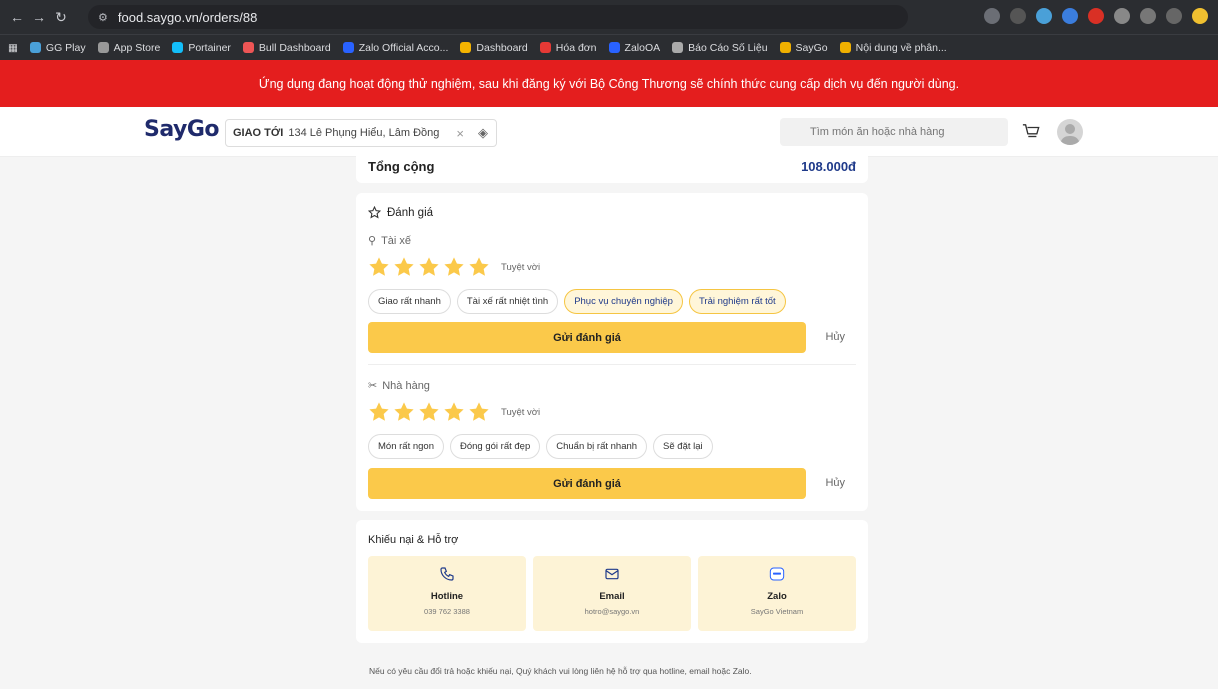 The width and height of the screenshot is (1218, 689). I want to click on browser-toolbar: ← → ↻ ⚙ food.saygo.vn/orders/88, so click(609, 17).